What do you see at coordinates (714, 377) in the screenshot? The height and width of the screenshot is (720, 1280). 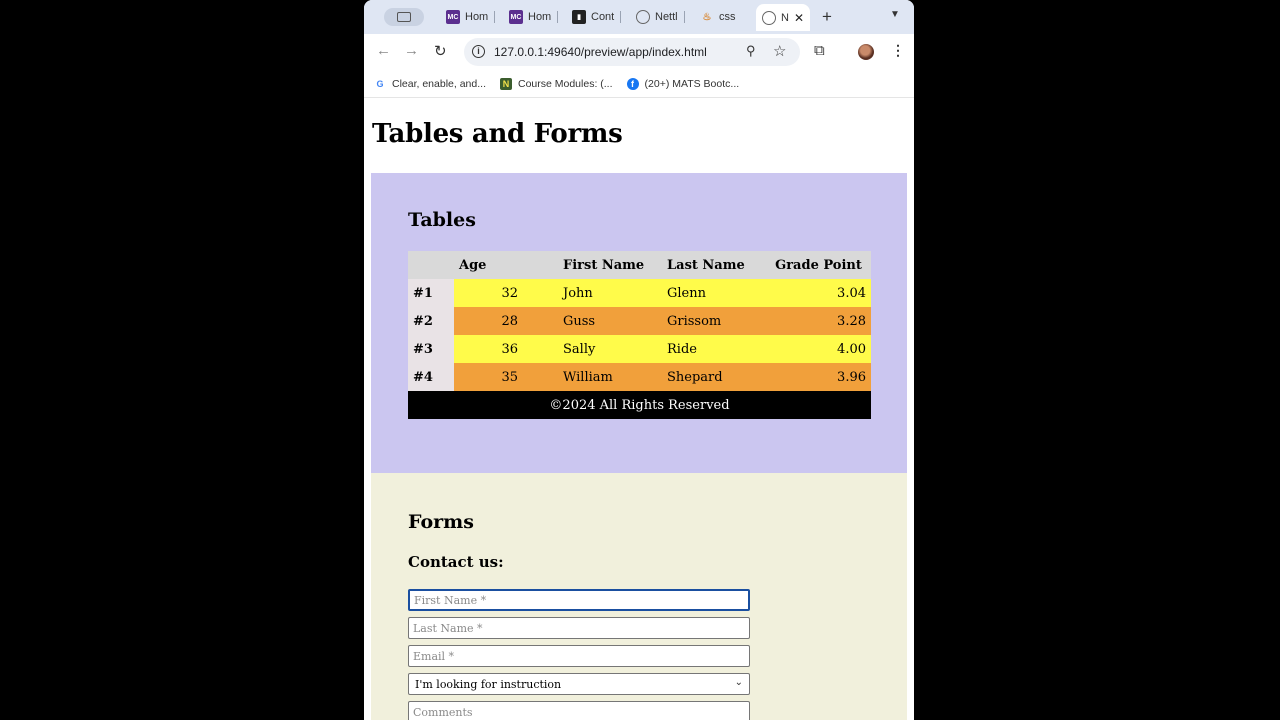 I see `cell-last-name: Shepard` at bounding box center [714, 377].